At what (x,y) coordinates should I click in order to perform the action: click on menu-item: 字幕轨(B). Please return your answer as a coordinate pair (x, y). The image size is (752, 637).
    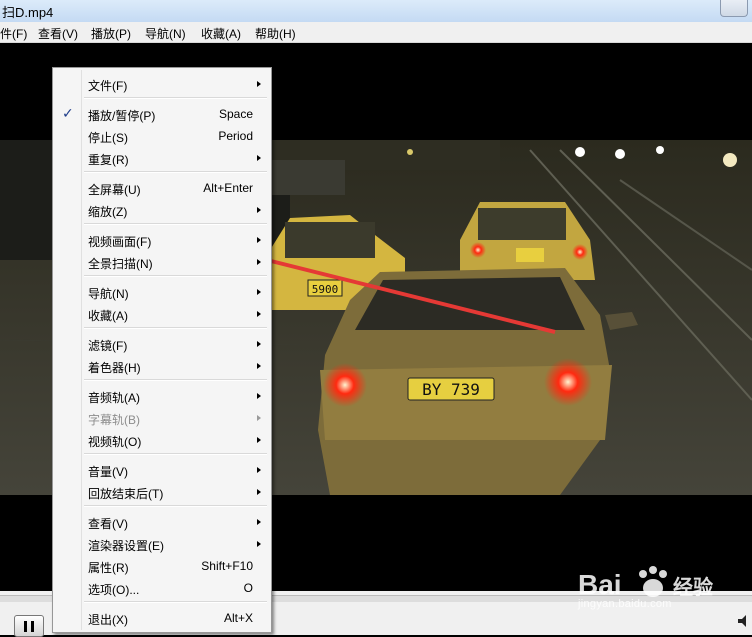
    Looking at the image, I should click on (162, 418).